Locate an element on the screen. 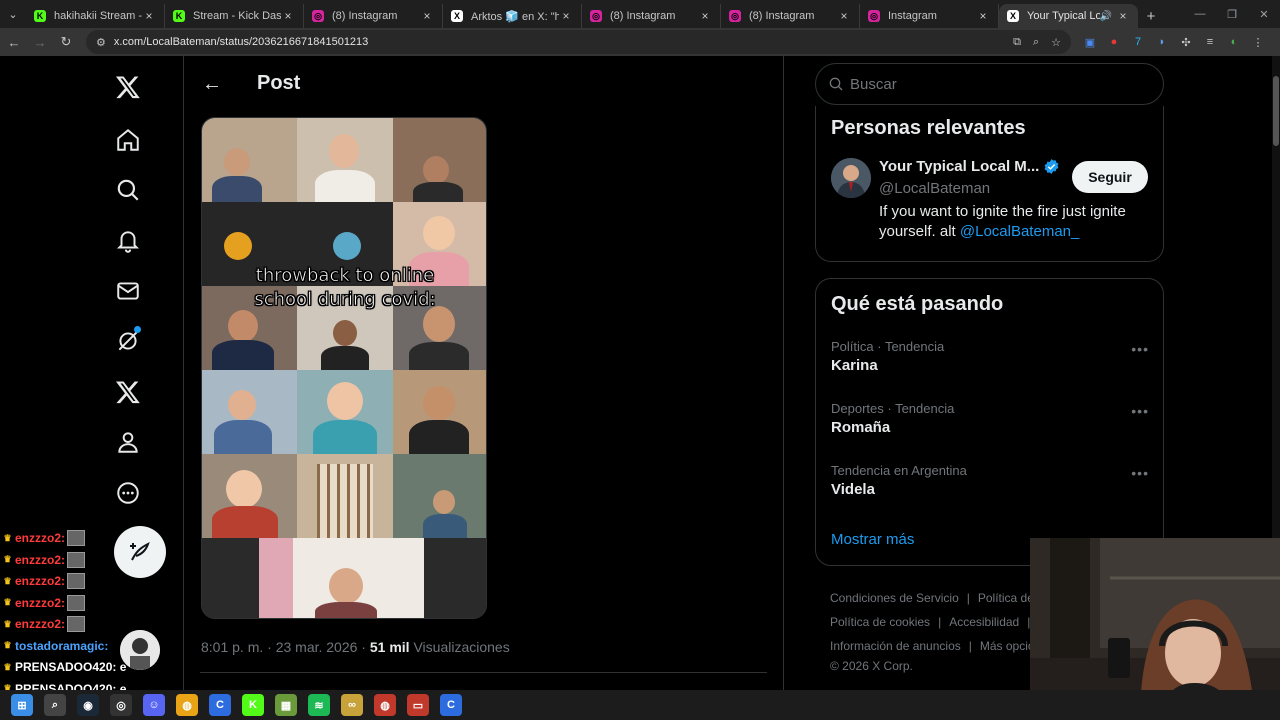 The image size is (1280, 720). bio-mention-link: @LocalBateman_ is located at coordinates (1019, 231).